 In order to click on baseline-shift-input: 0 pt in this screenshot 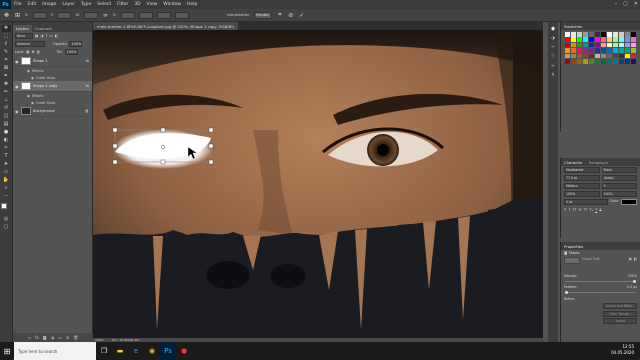, I will do `click(586, 202)`.